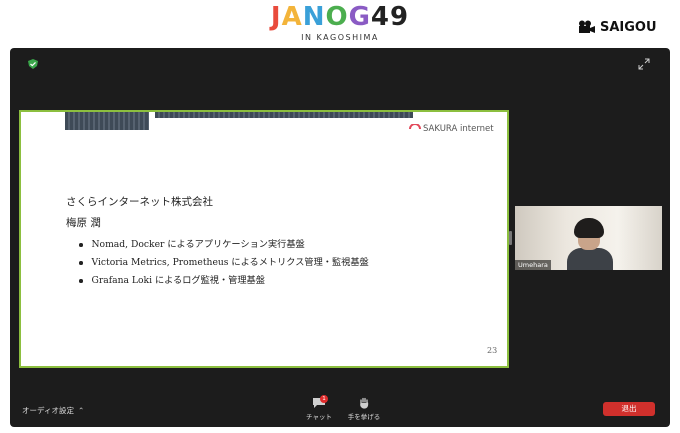  I want to click on saigou-brand: SAIGOU, so click(617, 27).